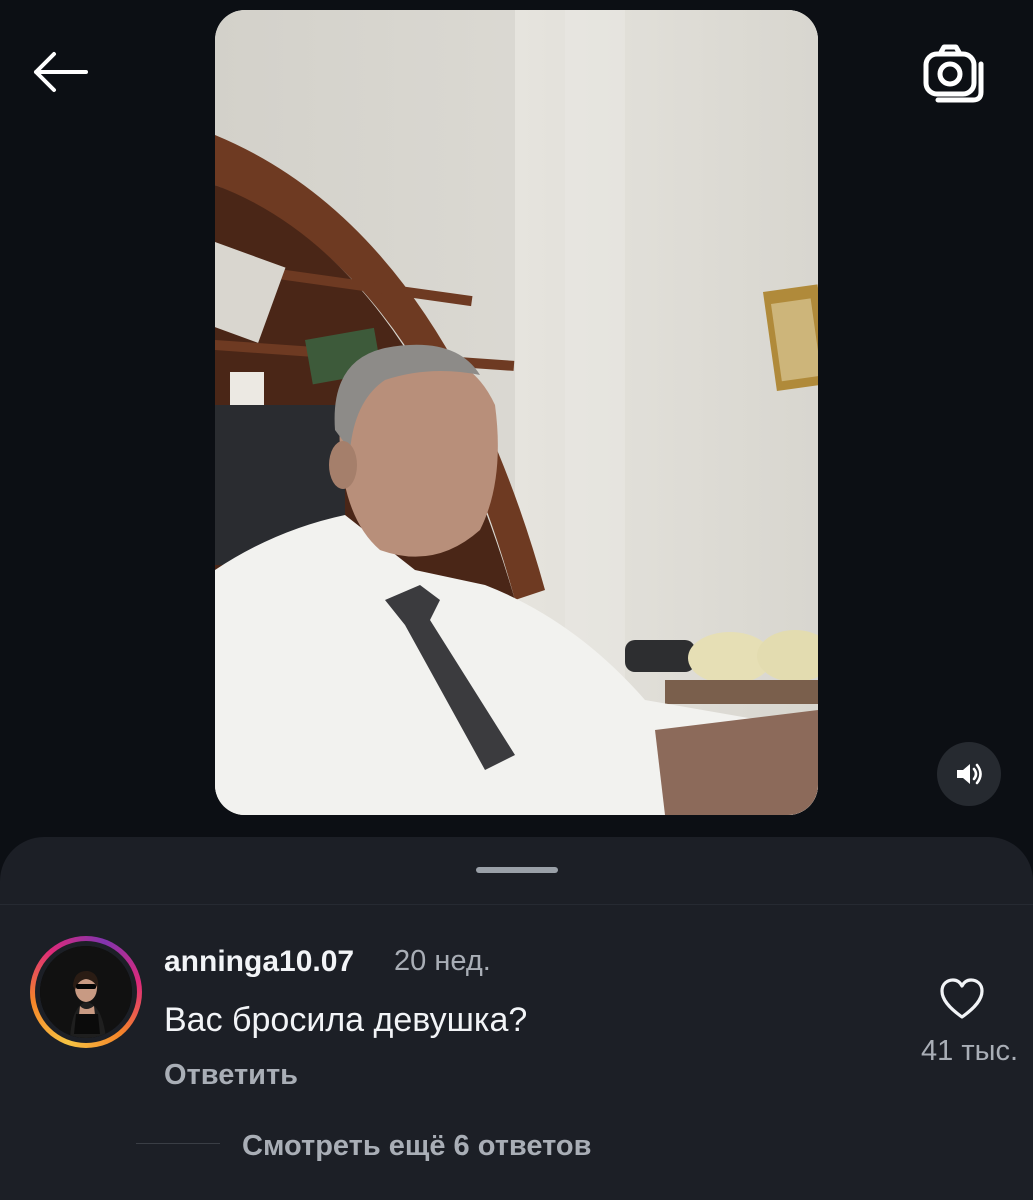 The image size is (1033, 1200). I want to click on comment-username: anninga10.07, so click(259, 962).